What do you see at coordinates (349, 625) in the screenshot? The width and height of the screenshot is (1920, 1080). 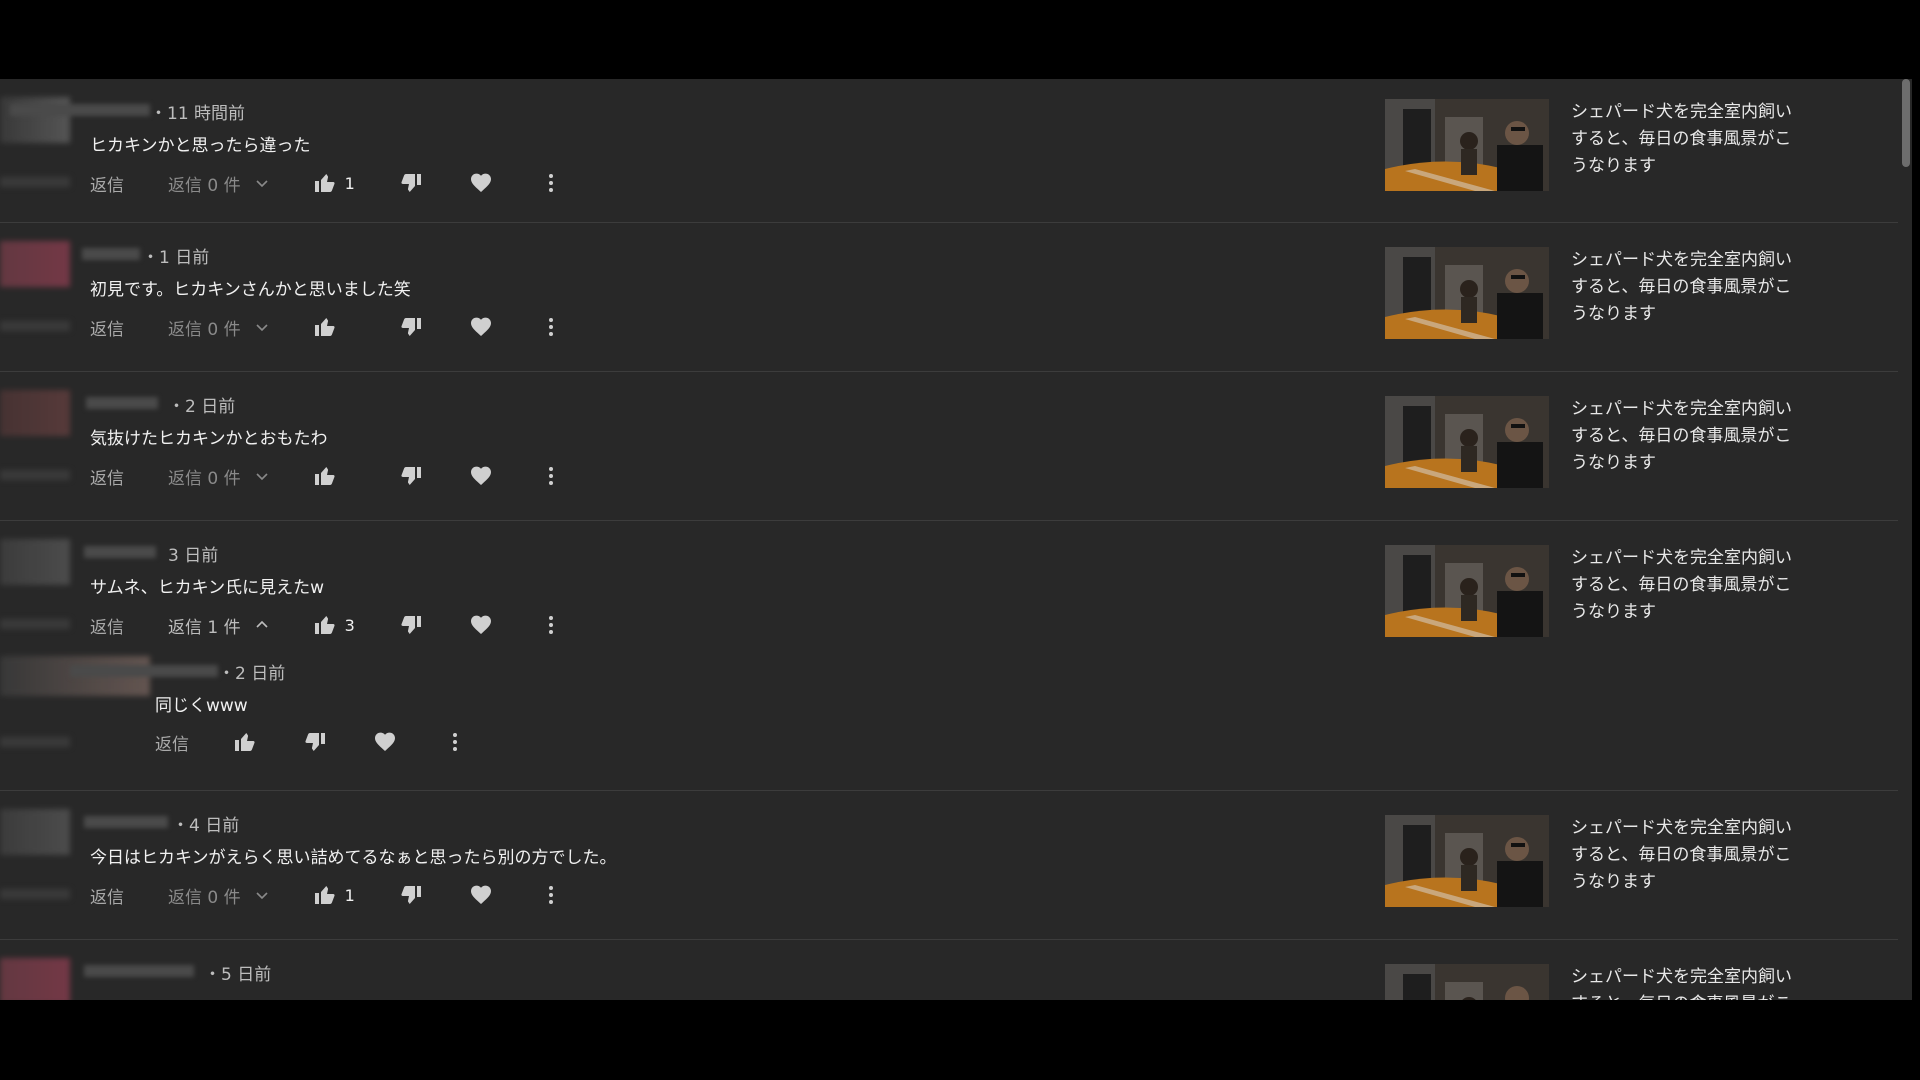 I see `like-count: 3` at bounding box center [349, 625].